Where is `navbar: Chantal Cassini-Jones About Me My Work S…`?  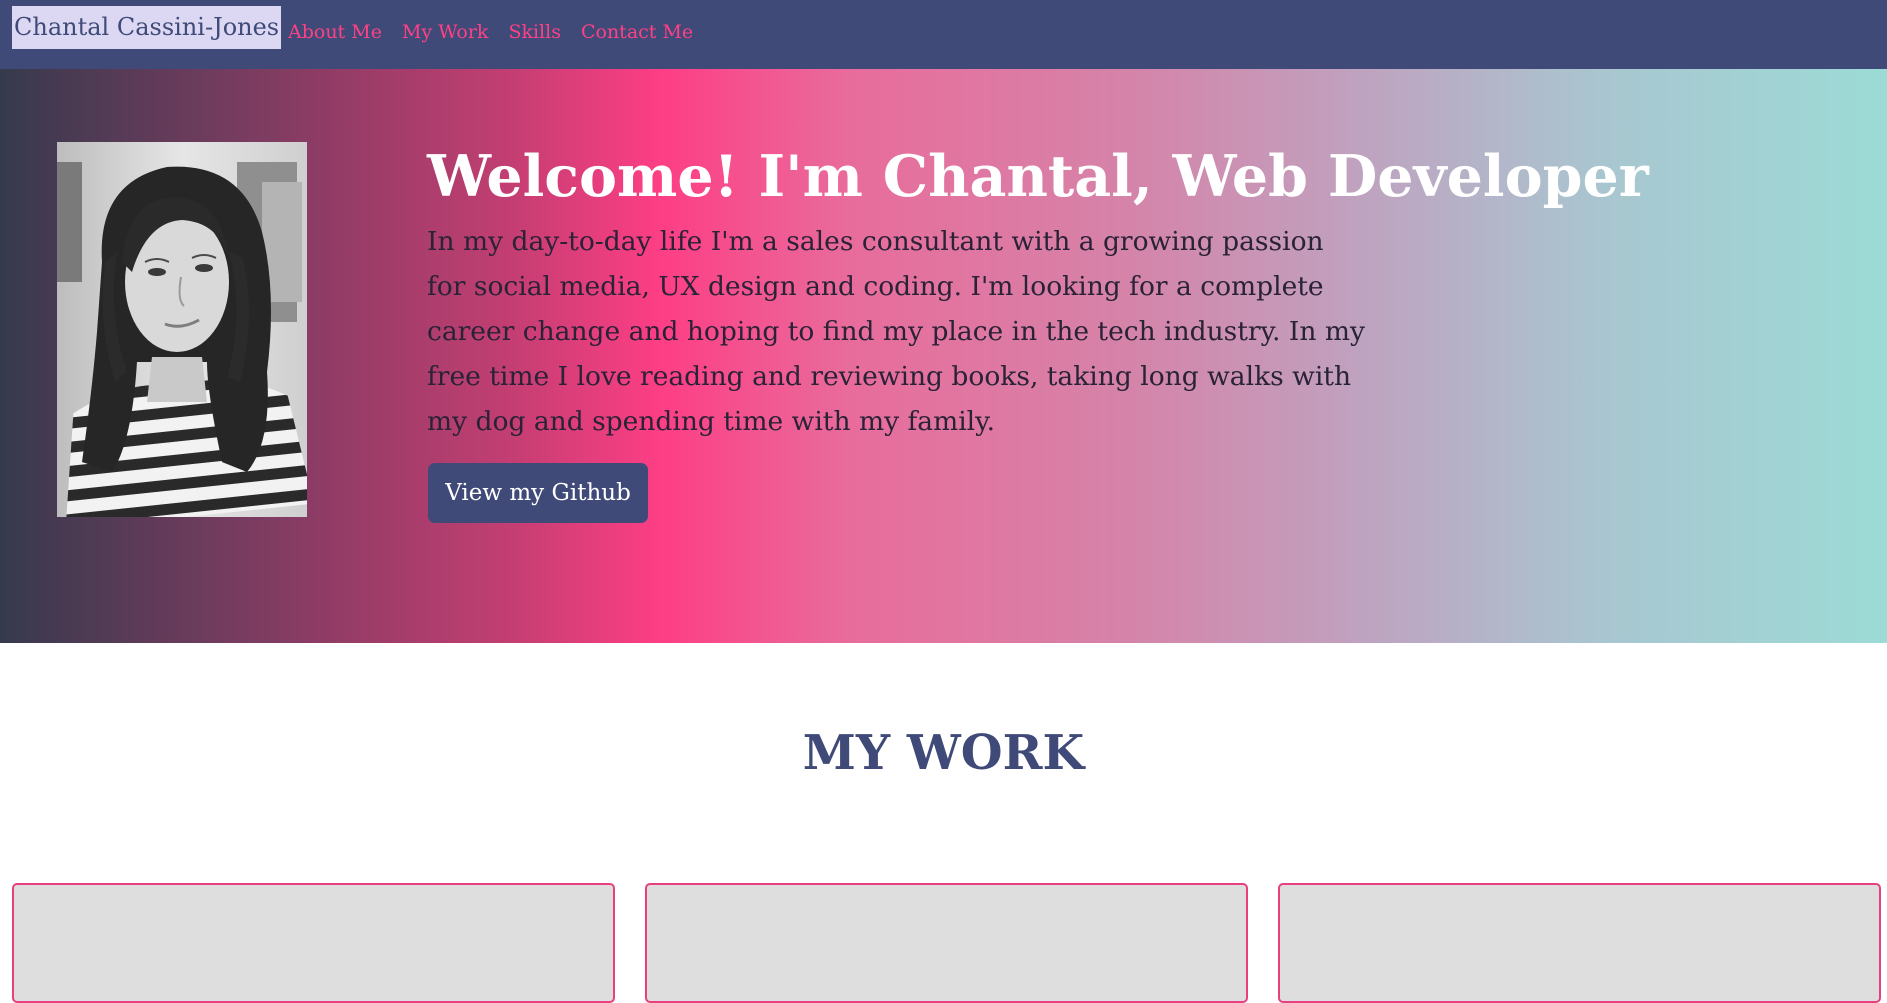 navbar: Chantal Cassini-Jones About Me My Work S… is located at coordinates (943, 34).